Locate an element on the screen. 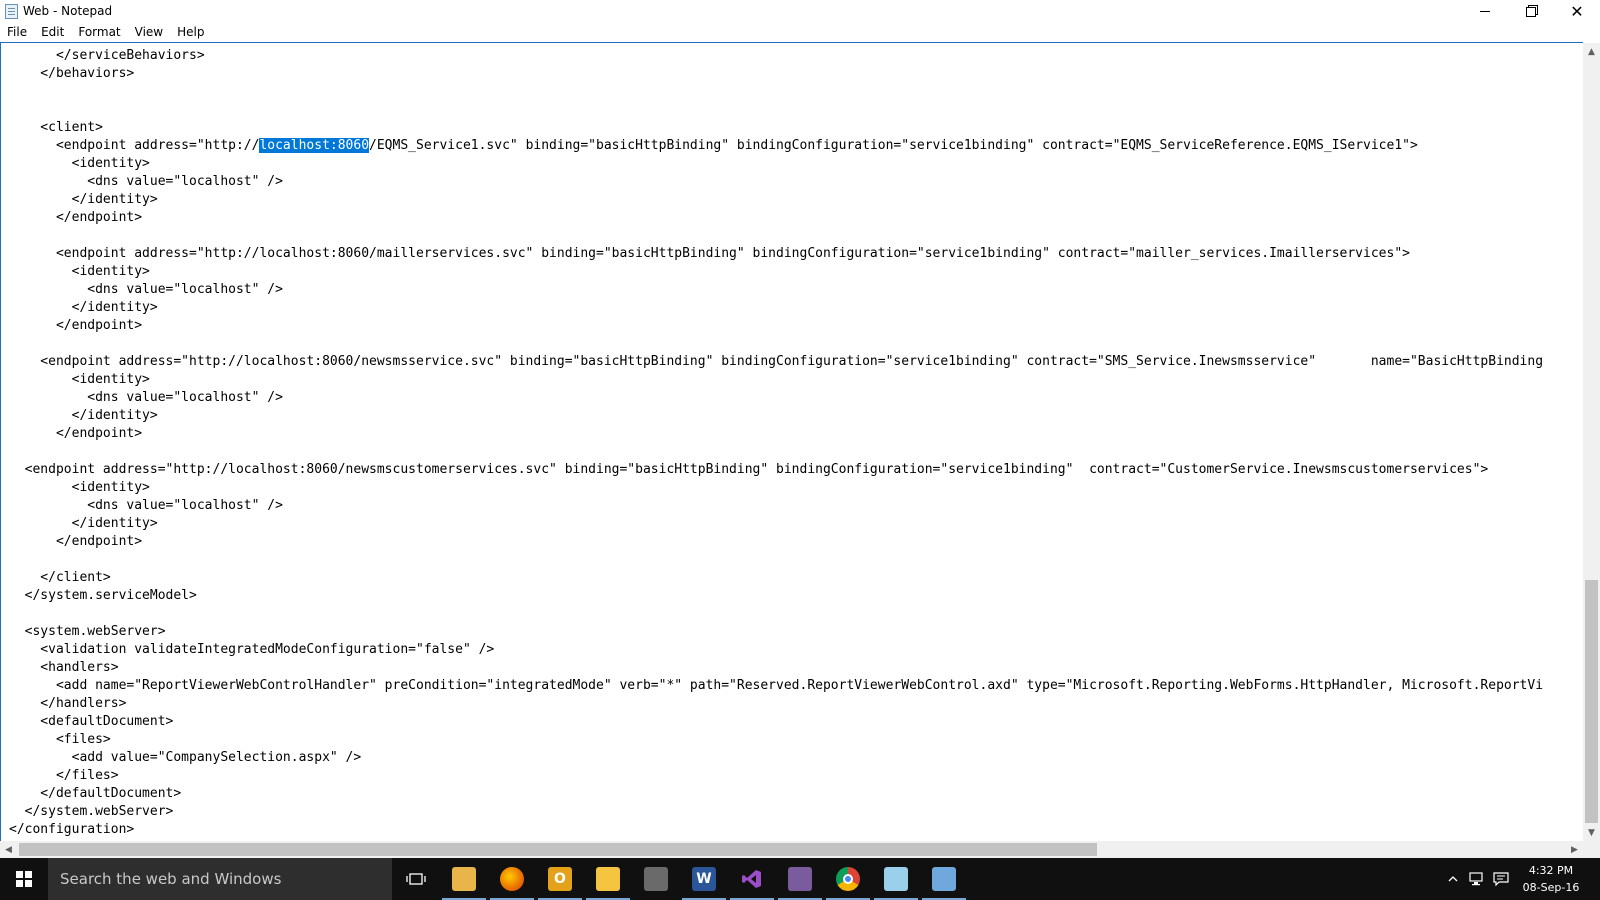 This screenshot has height=900, width=1600. maximize-button is located at coordinates (1531, 11).